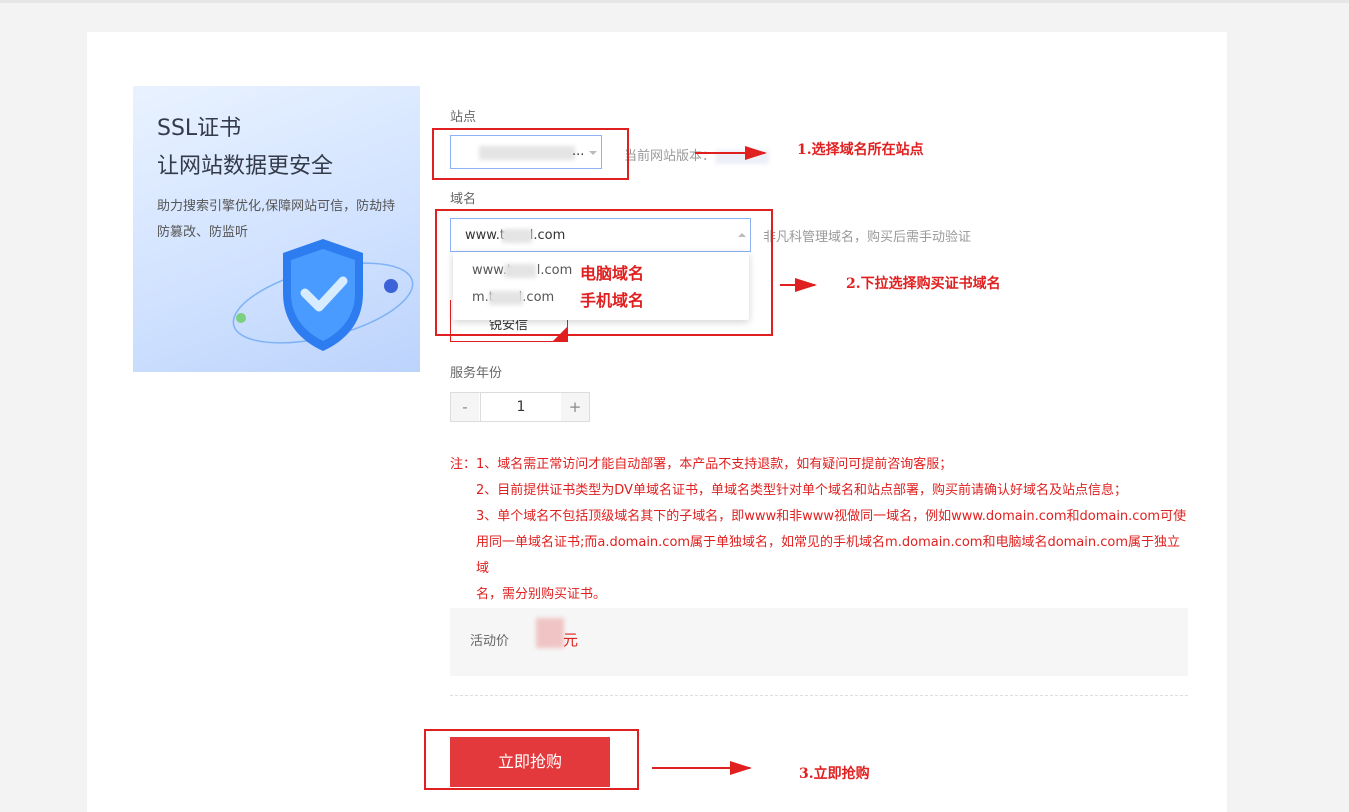  Describe the element at coordinates (923, 284) in the screenshot. I see `annotation-step-2: 2.下拉选择购买证书域名` at that location.